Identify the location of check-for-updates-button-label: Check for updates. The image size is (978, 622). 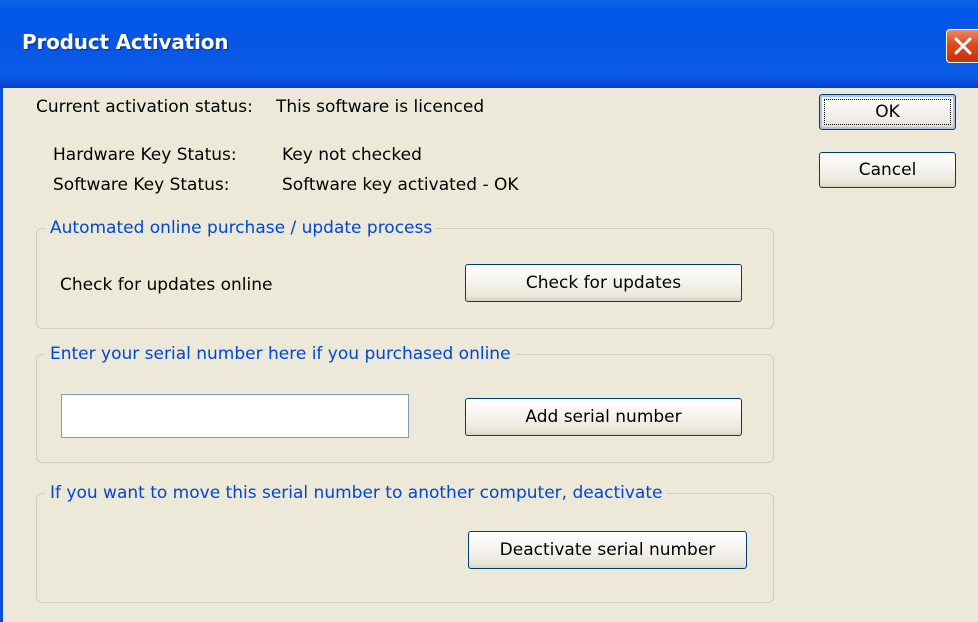
(603, 283).